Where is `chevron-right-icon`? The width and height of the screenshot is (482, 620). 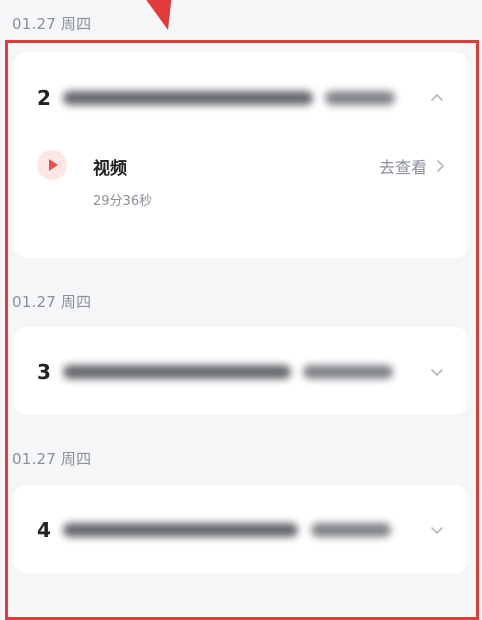
chevron-right-icon is located at coordinates (440, 166).